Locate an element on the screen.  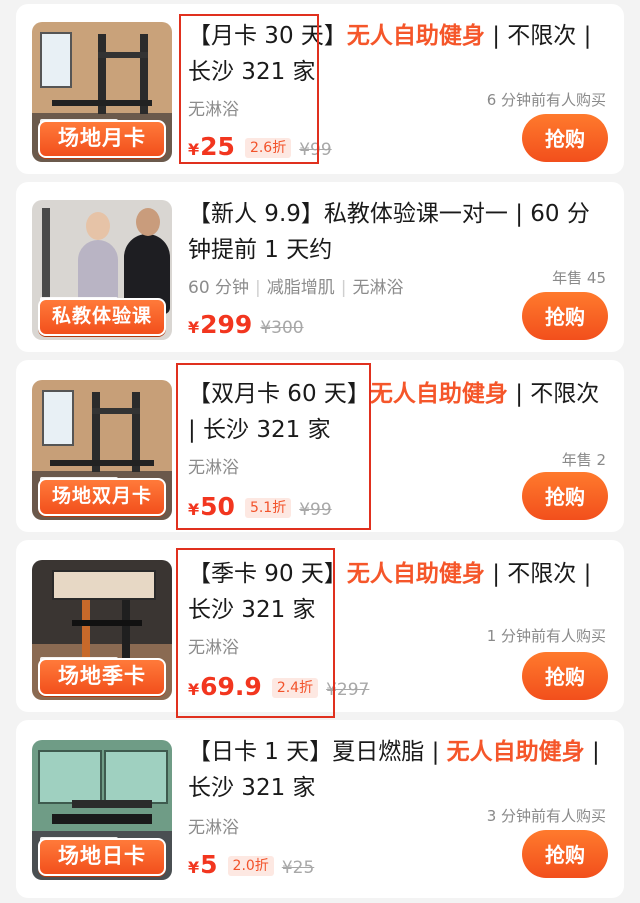
thumbnail-tag: 私教体验课 is located at coordinates (102, 317).